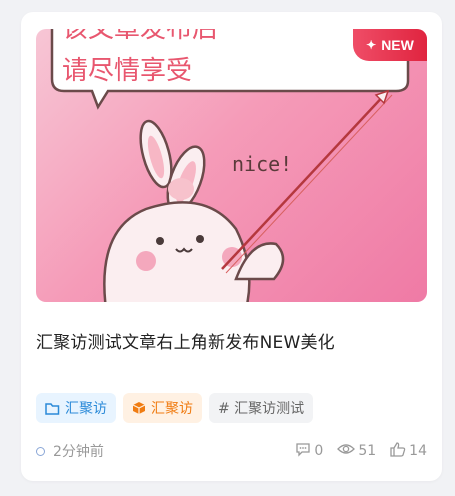 The image size is (455, 496). I want to click on tag-topic-label: 汇聚访, so click(172, 409).